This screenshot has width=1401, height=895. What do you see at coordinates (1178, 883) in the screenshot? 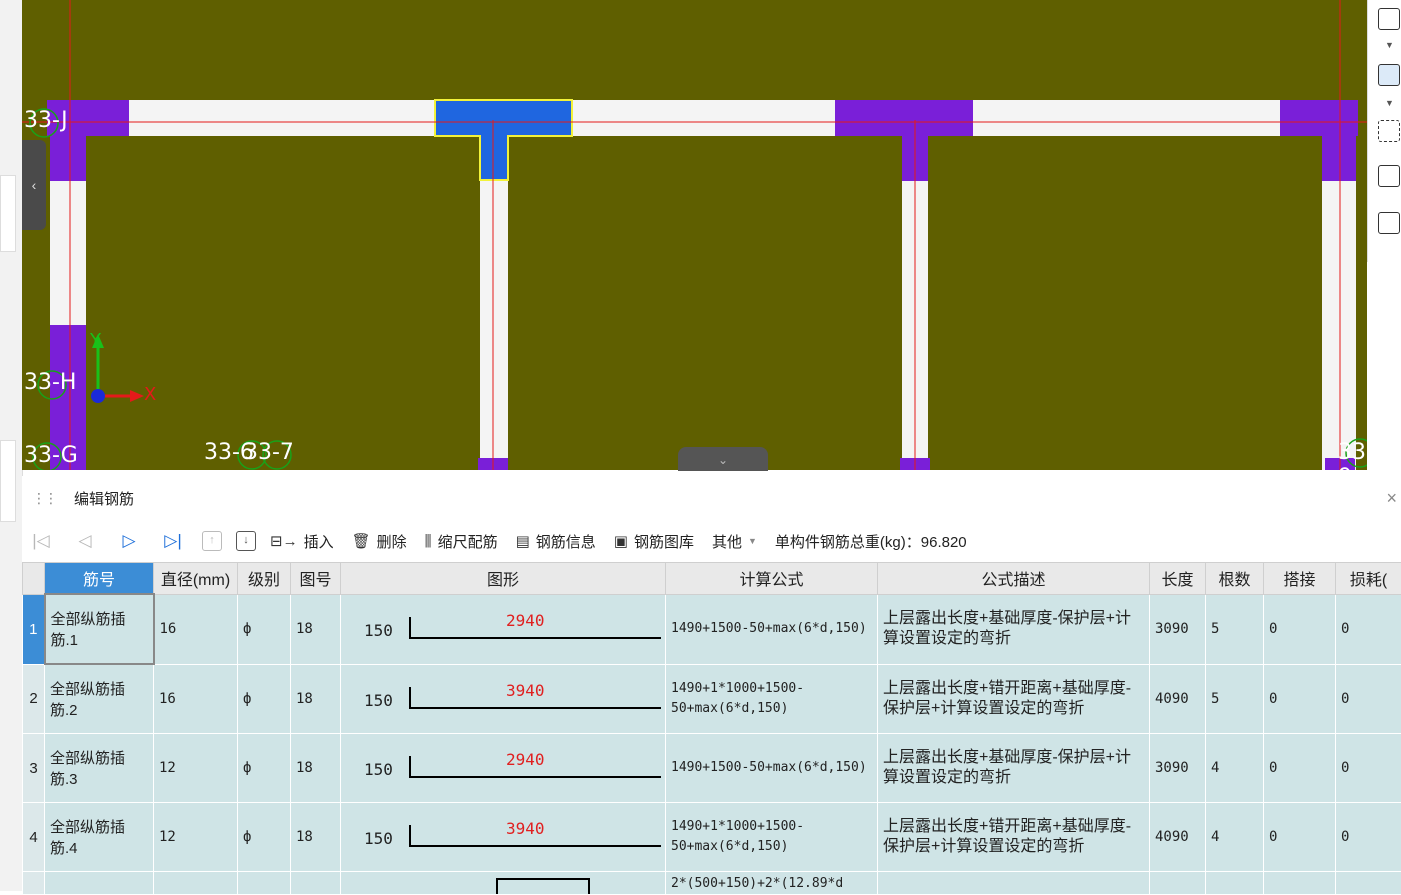
I see `length-cell` at bounding box center [1178, 883].